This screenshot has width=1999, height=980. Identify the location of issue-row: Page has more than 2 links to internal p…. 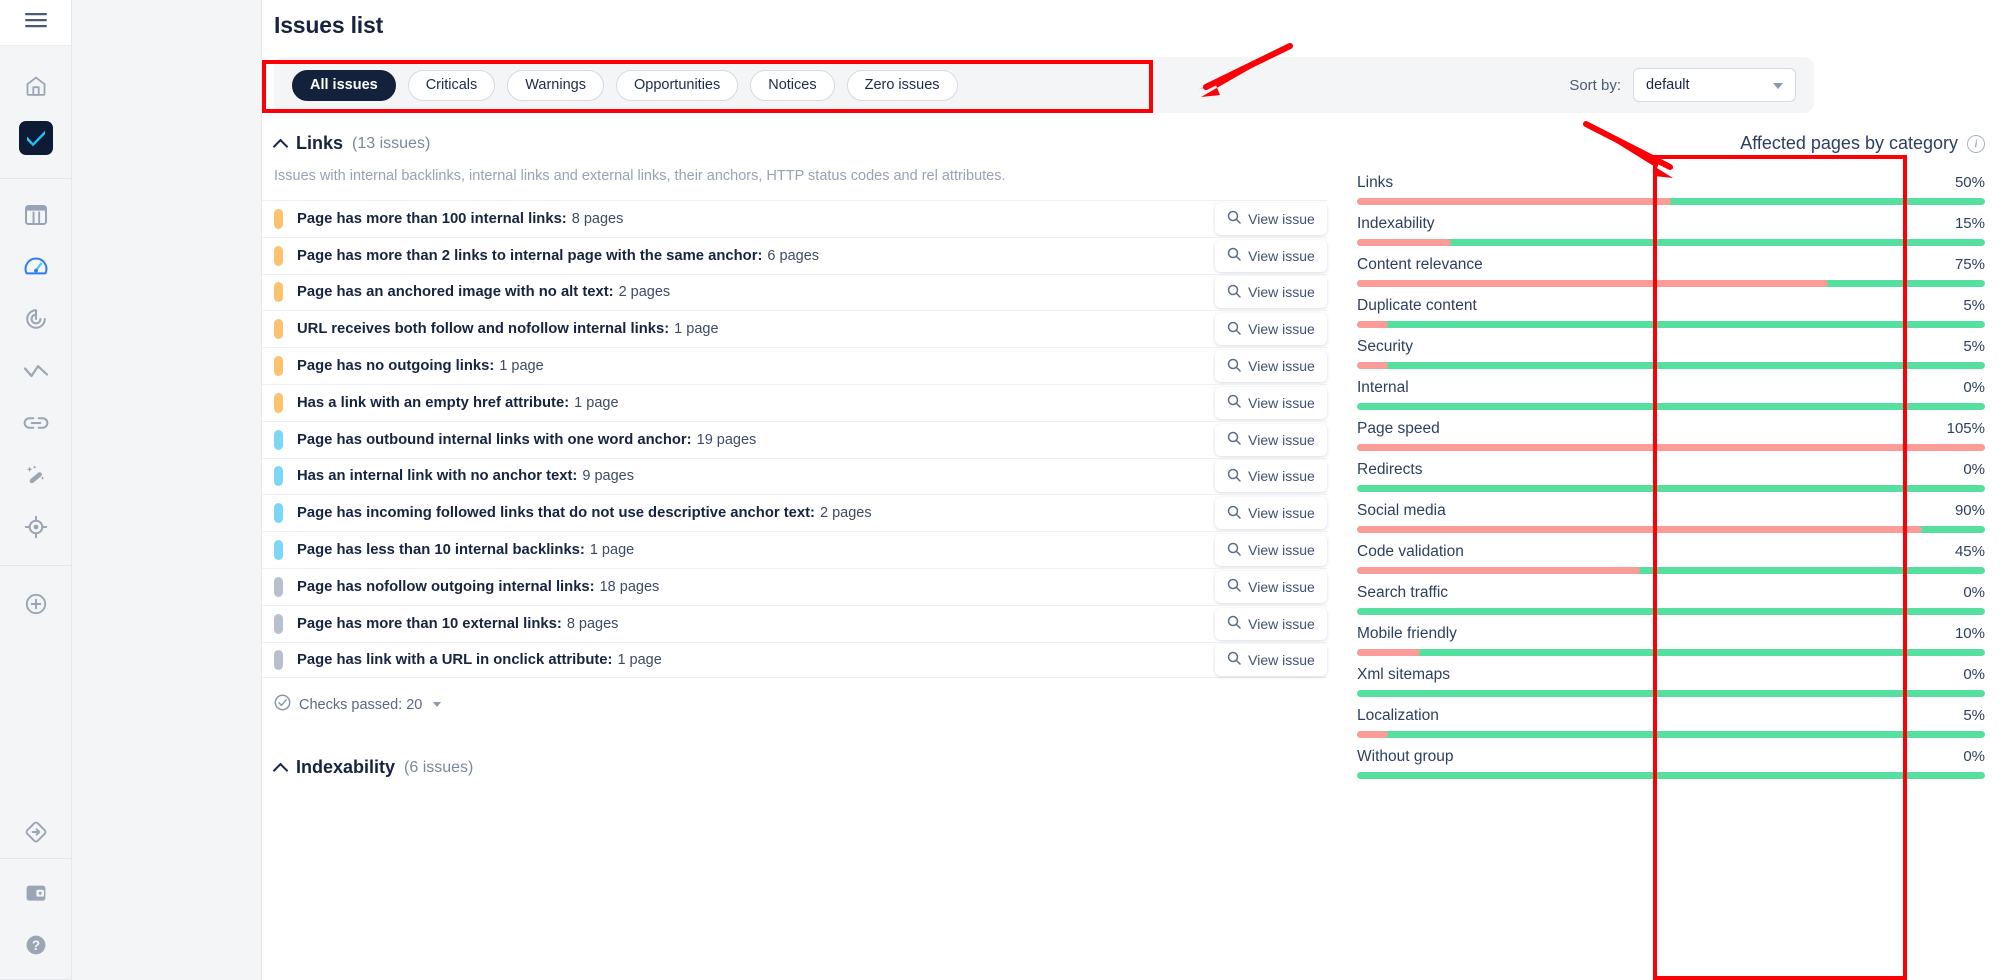
(794, 255).